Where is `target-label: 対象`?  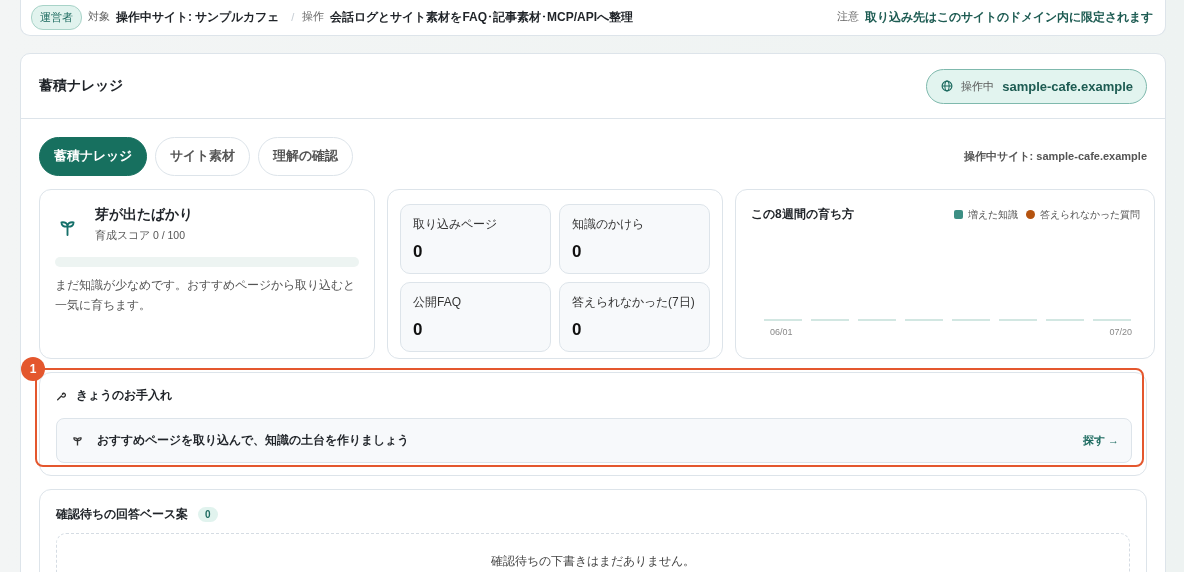 target-label: 対象 is located at coordinates (99, 17).